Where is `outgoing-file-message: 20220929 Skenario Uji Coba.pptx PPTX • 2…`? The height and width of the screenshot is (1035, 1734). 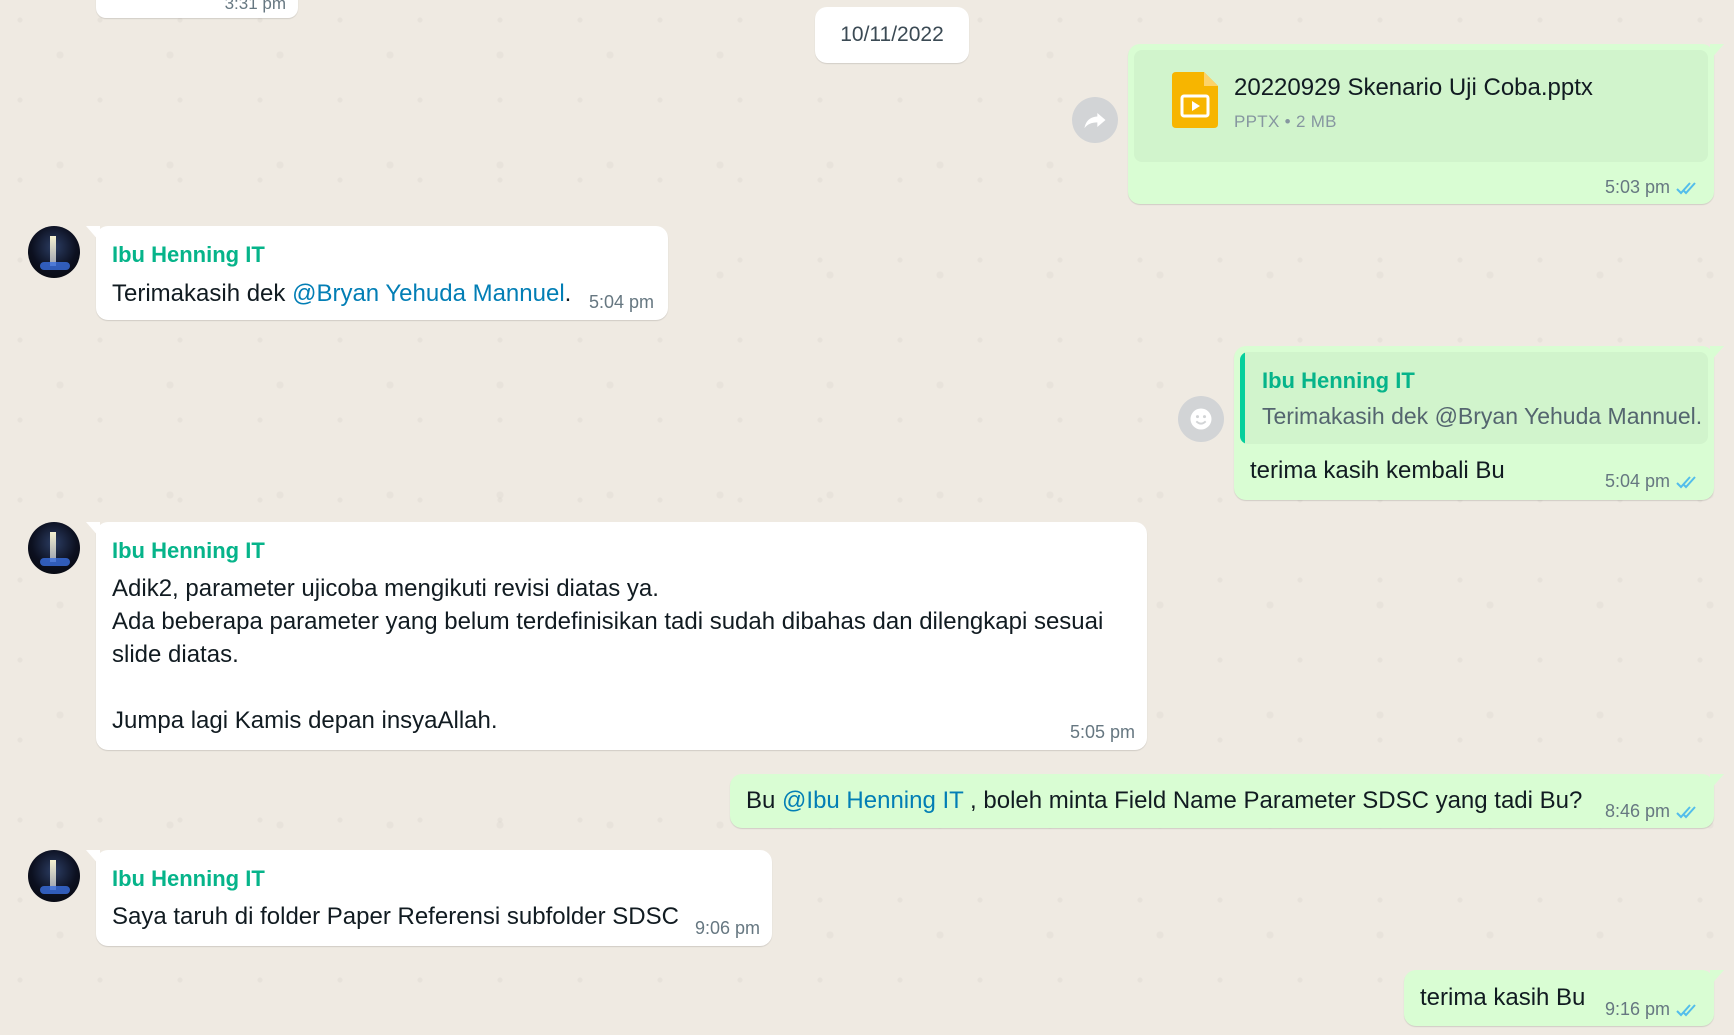
outgoing-file-message: 20220929 Skenario Uji Coba.pptx PPTX • 2… is located at coordinates (1426, 124).